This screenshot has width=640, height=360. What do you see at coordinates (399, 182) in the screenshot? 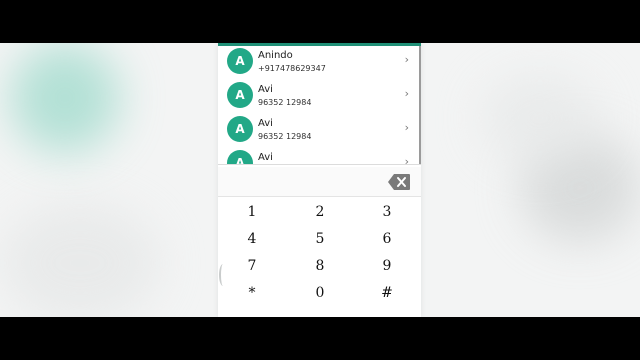
I see `backspace-icon` at bounding box center [399, 182].